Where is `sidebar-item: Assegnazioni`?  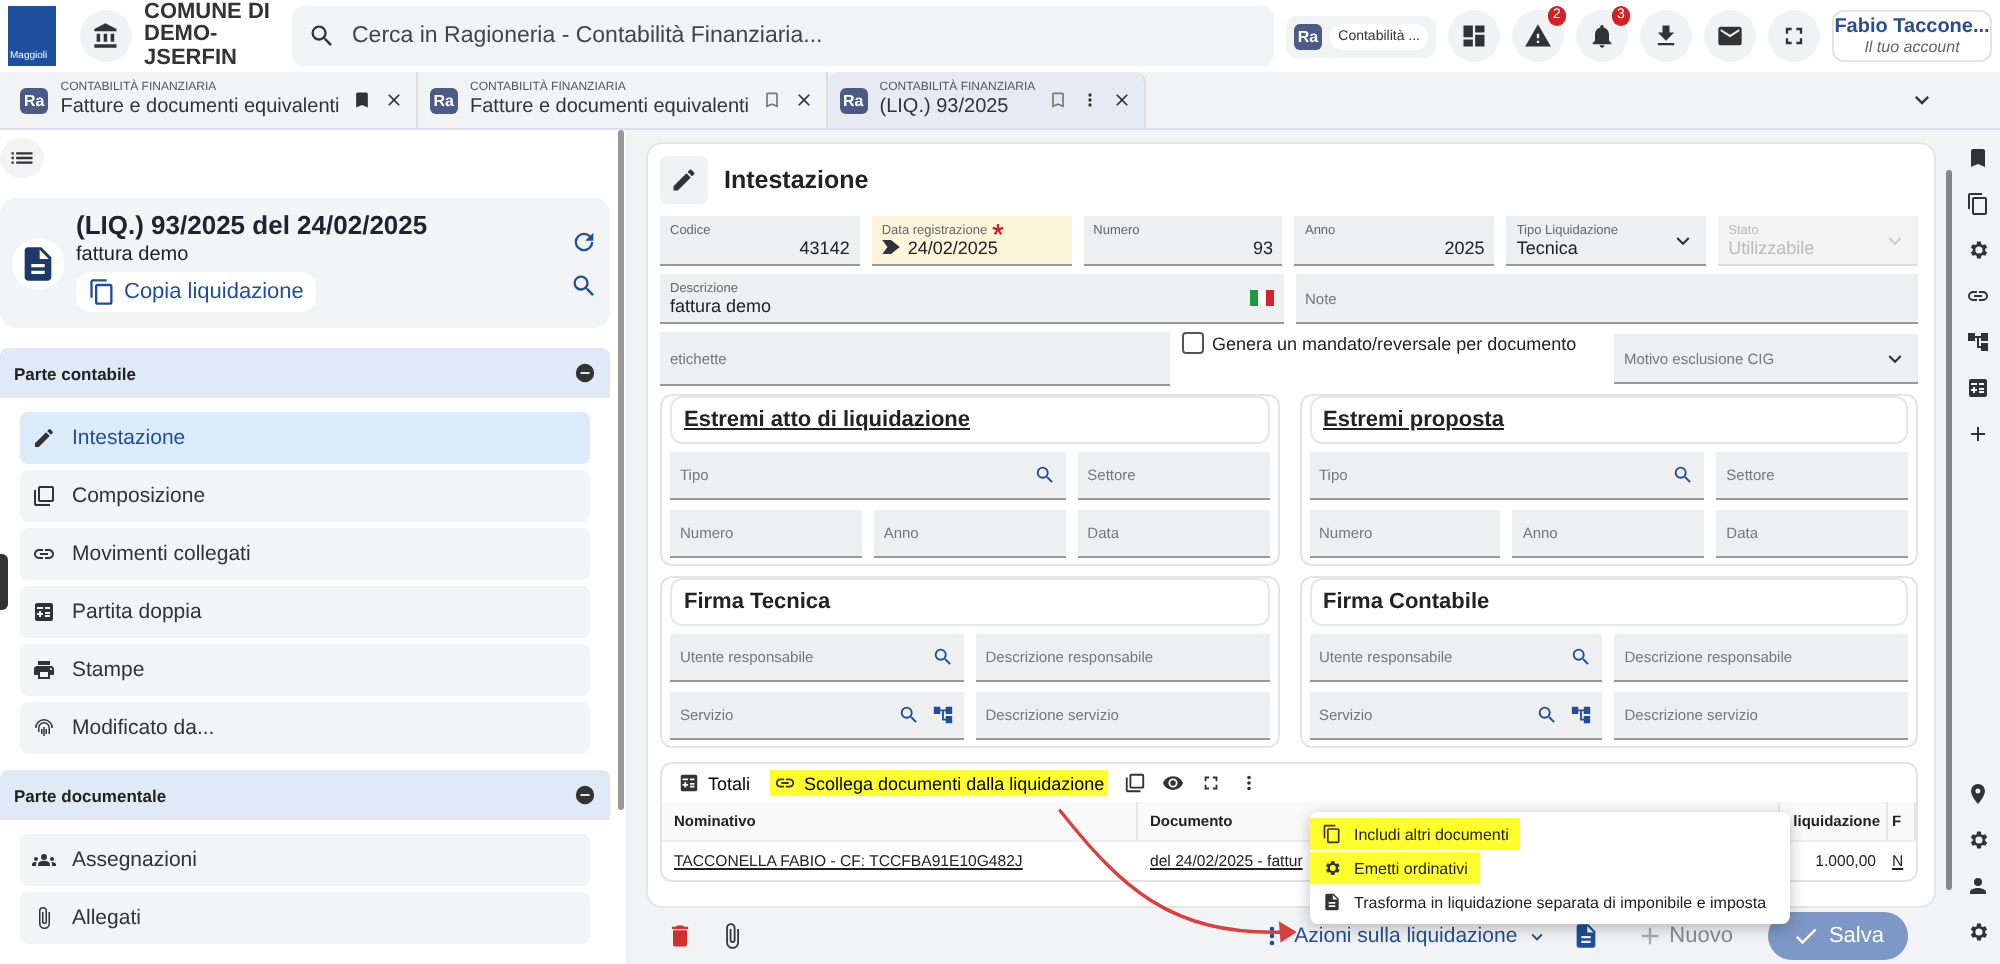
sidebar-item: Assegnazioni is located at coordinates (305, 860).